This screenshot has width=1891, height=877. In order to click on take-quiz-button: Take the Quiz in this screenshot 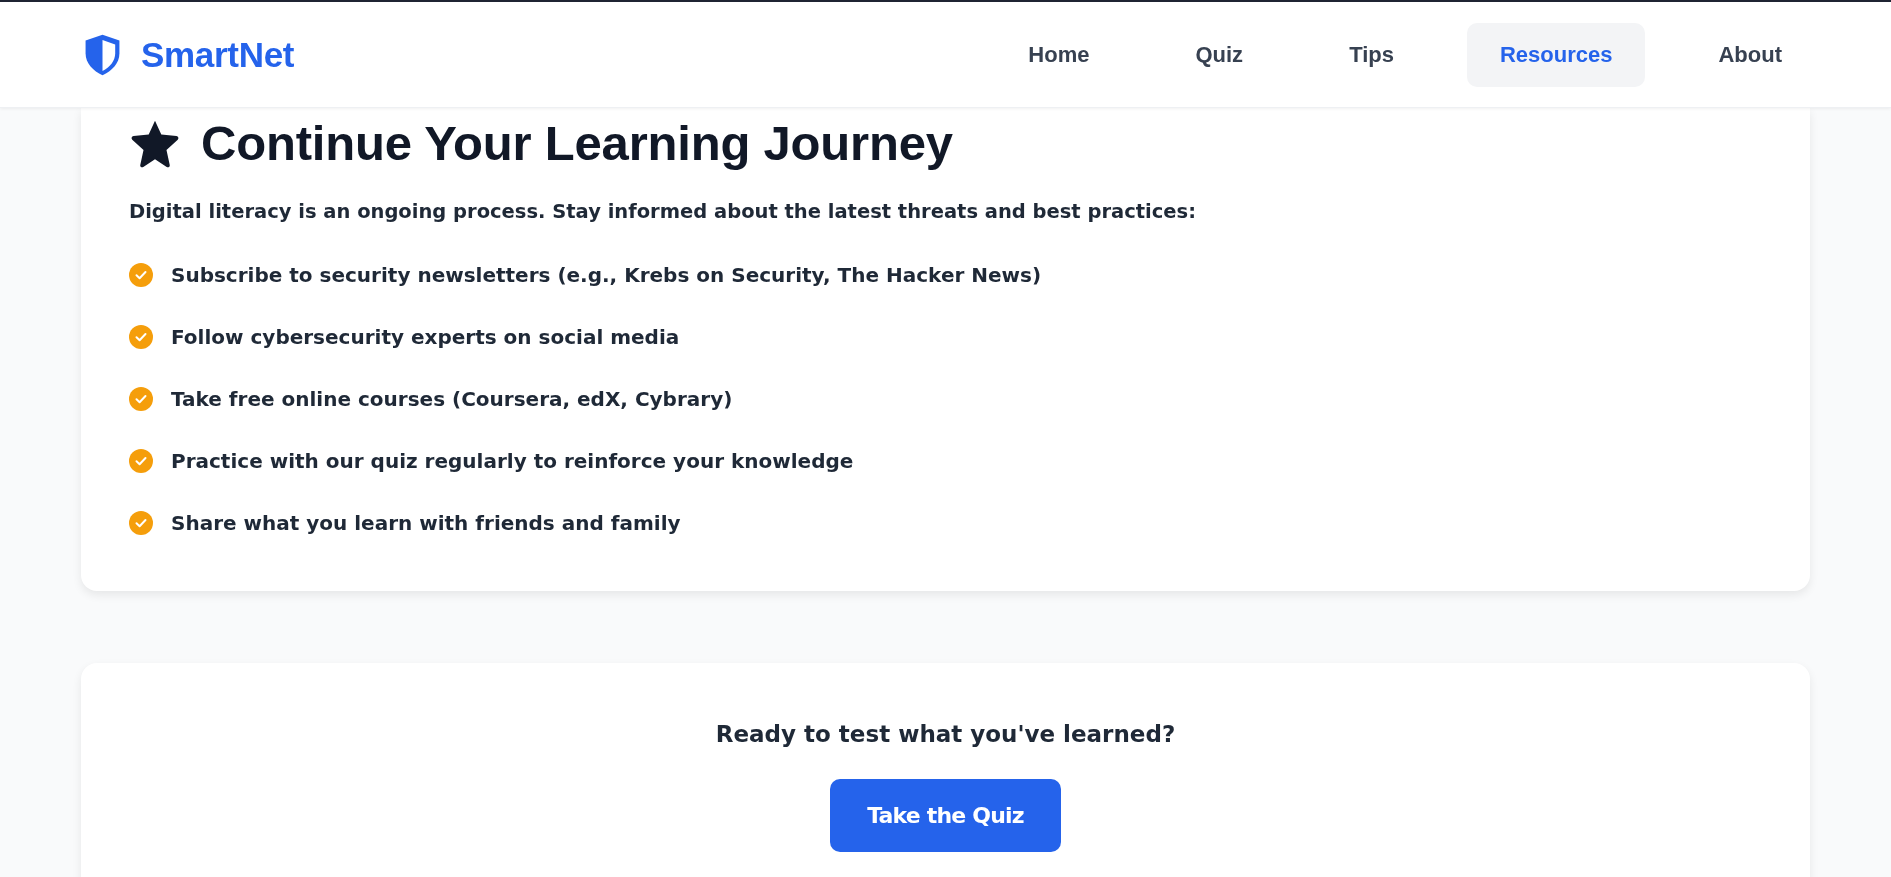, I will do `click(945, 815)`.